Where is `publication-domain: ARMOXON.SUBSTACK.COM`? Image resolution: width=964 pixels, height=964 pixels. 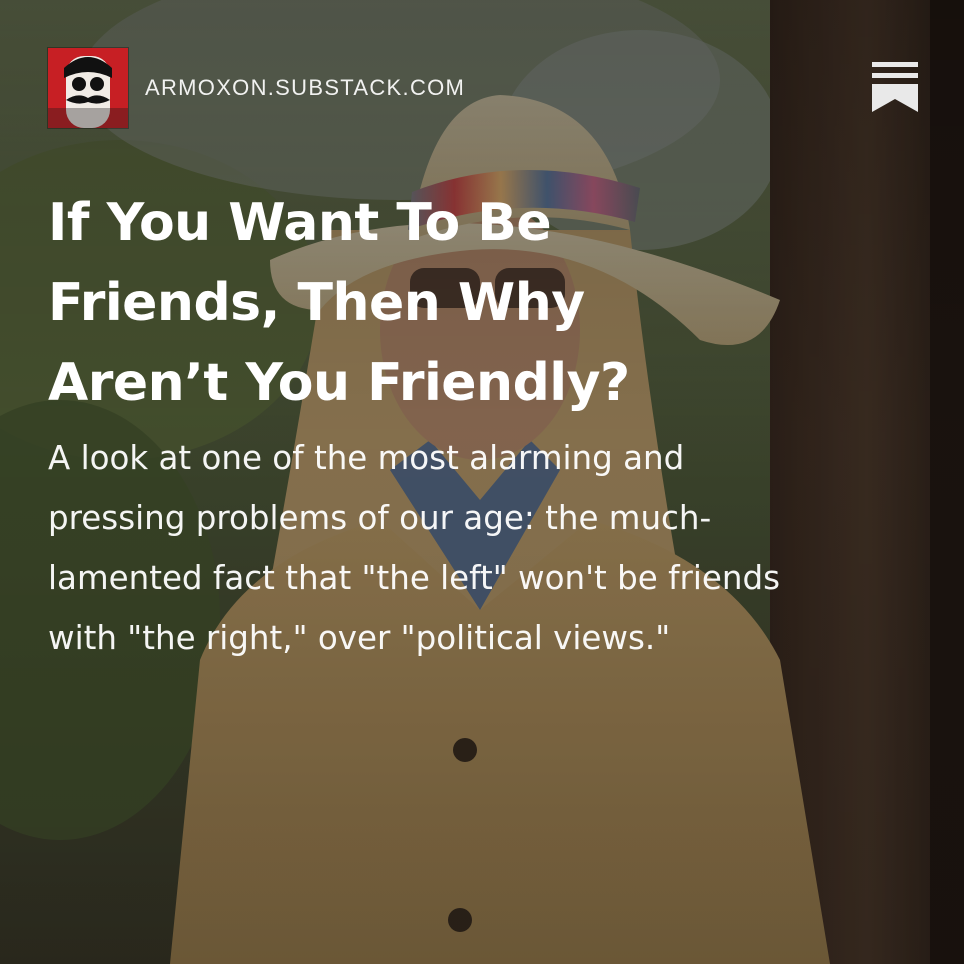
publication-domain: ARMOXON.SUBSTACK.COM is located at coordinates (305, 88).